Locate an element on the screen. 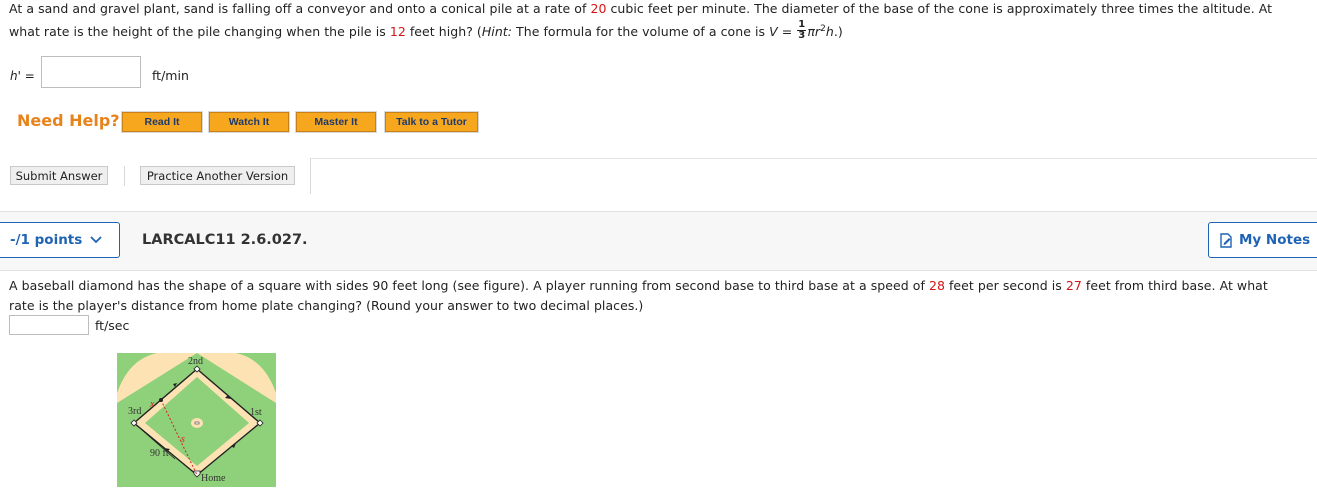 This screenshot has height=500, width=1317. formula-lhs: V = is located at coordinates (781, 31).